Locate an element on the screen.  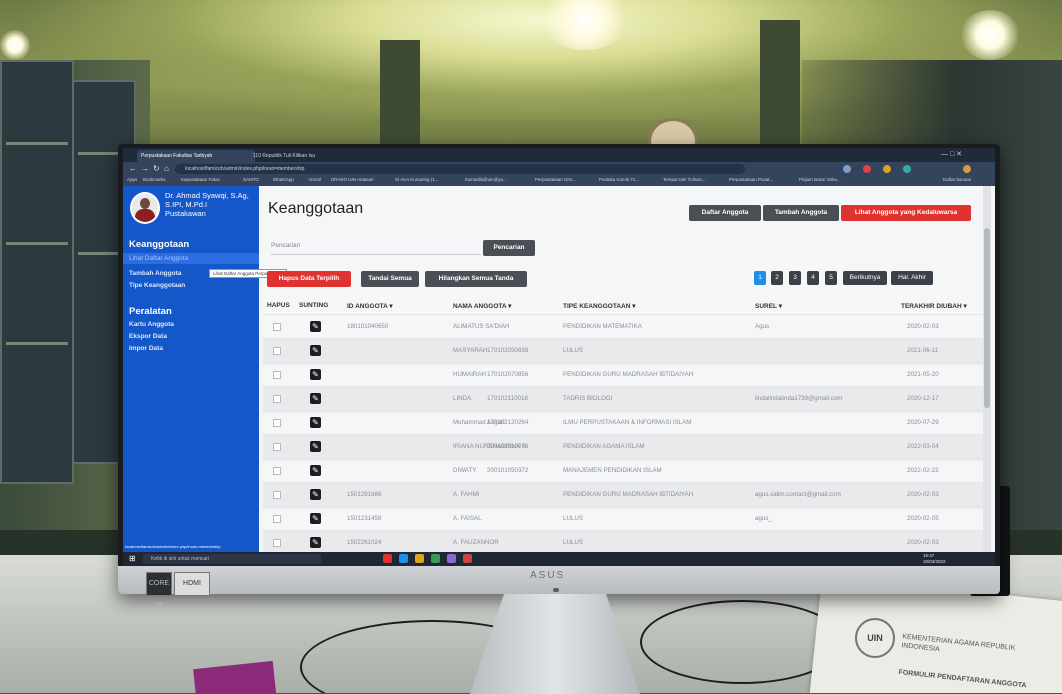
ceiling-light is located at coordinates (15, 45).